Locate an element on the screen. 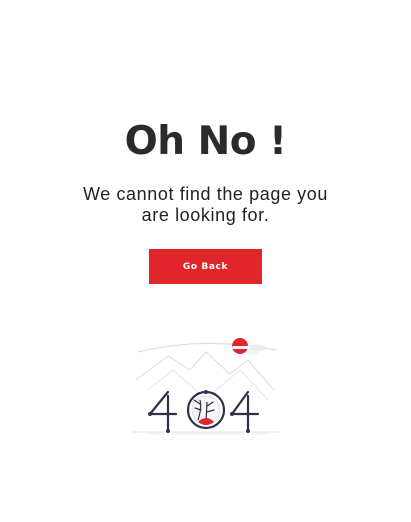  go-back-button: Go Back is located at coordinates (205, 266).